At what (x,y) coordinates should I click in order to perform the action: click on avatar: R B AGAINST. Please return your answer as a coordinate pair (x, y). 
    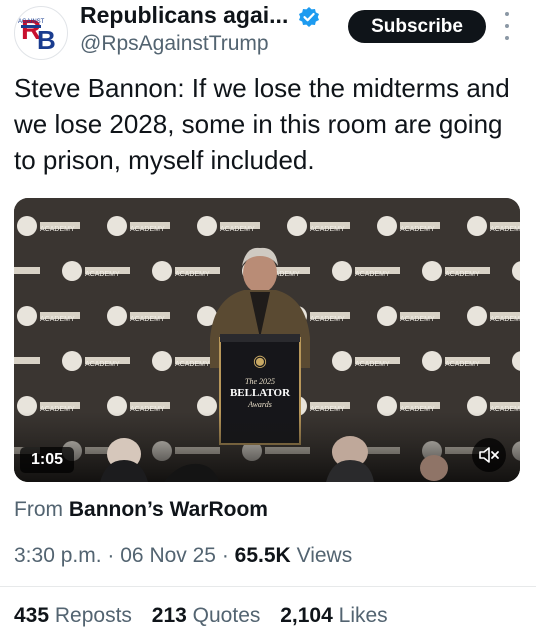
    Looking at the image, I should click on (41, 33).